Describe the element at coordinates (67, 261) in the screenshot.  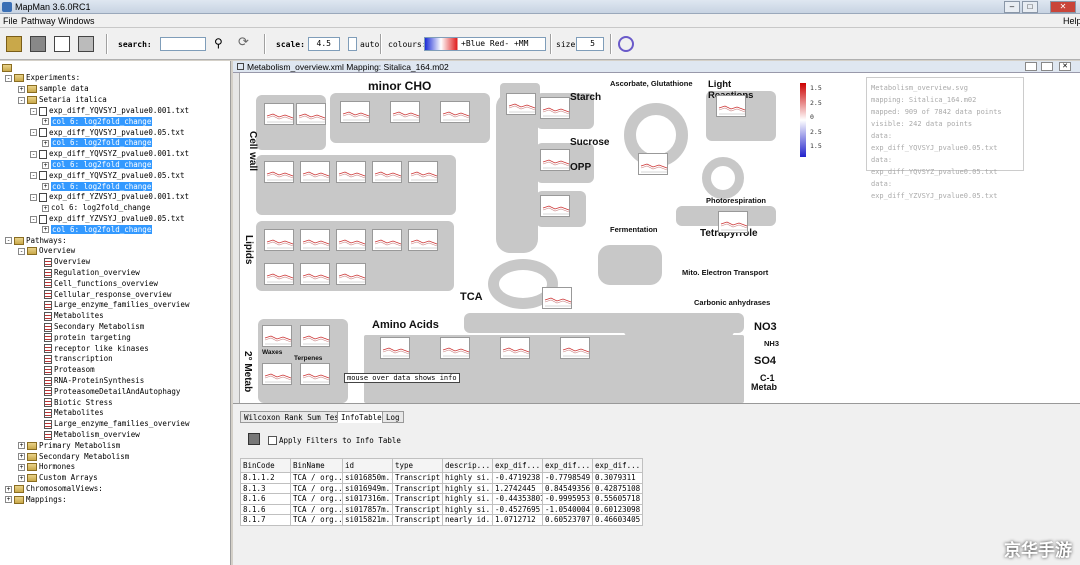
I see `tree-pathway-item: Overview` at that location.